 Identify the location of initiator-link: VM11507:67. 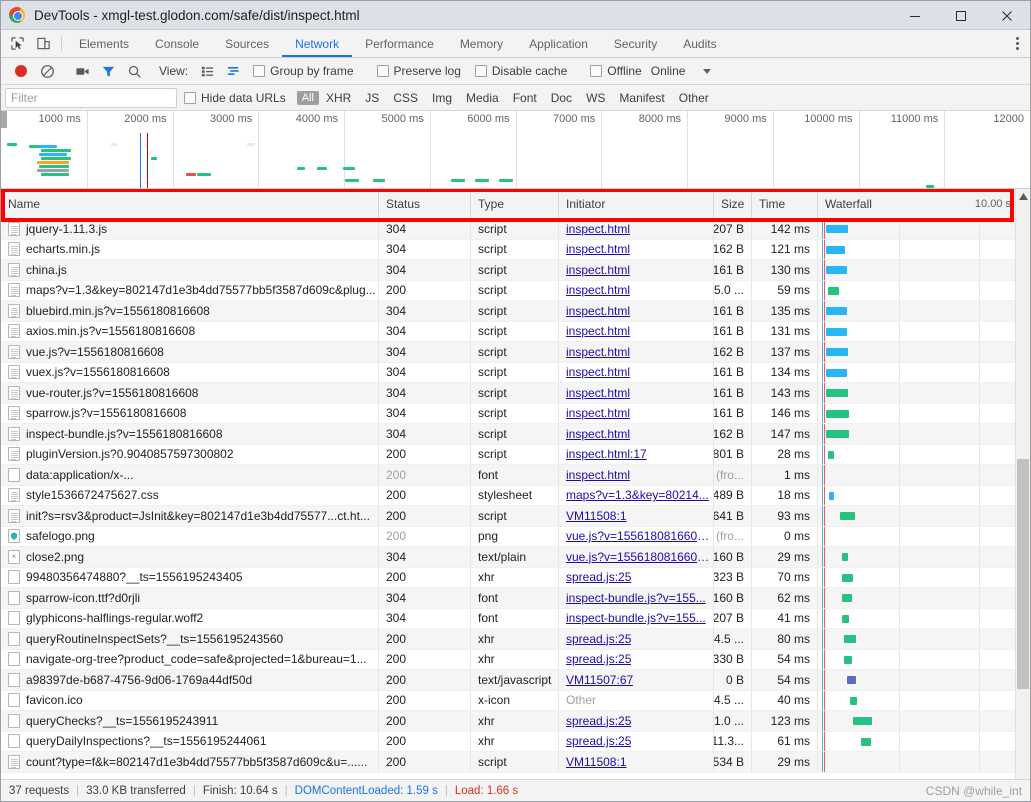
(599, 680).